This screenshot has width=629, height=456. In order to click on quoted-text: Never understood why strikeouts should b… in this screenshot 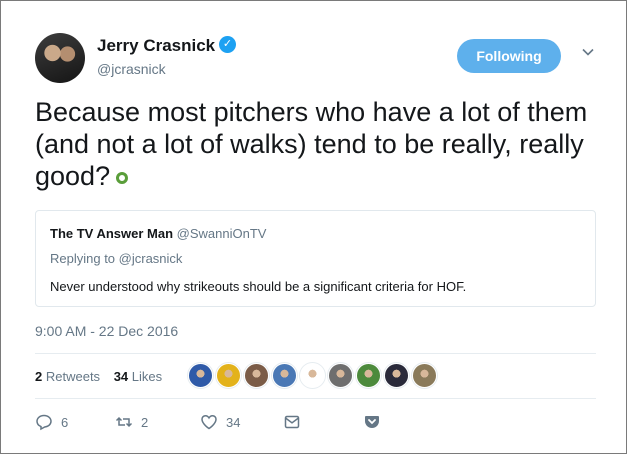, I will do `click(258, 286)`.